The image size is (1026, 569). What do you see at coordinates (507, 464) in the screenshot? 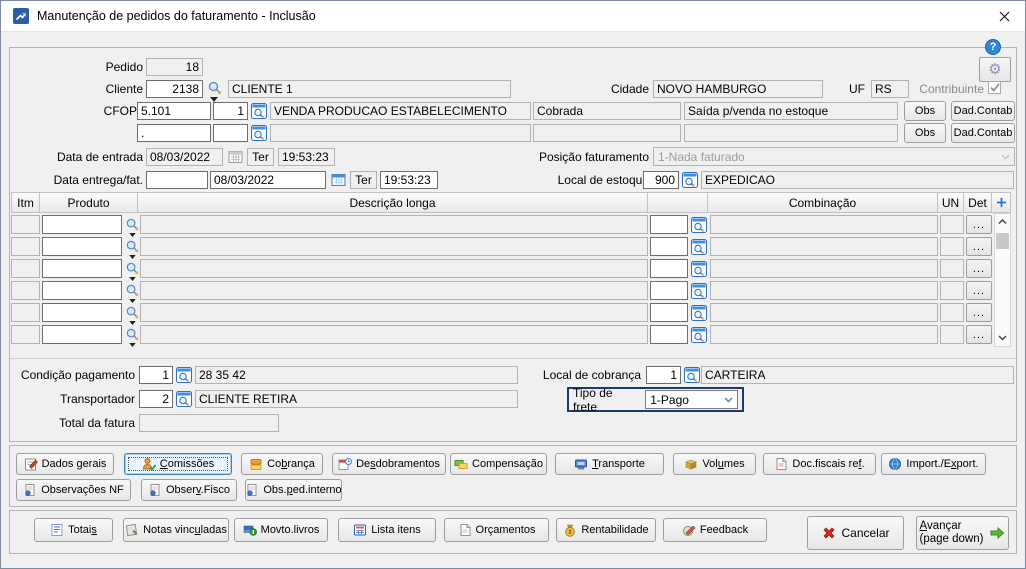
I see `tab-label: Compensação` at bounding box center [507, 464].